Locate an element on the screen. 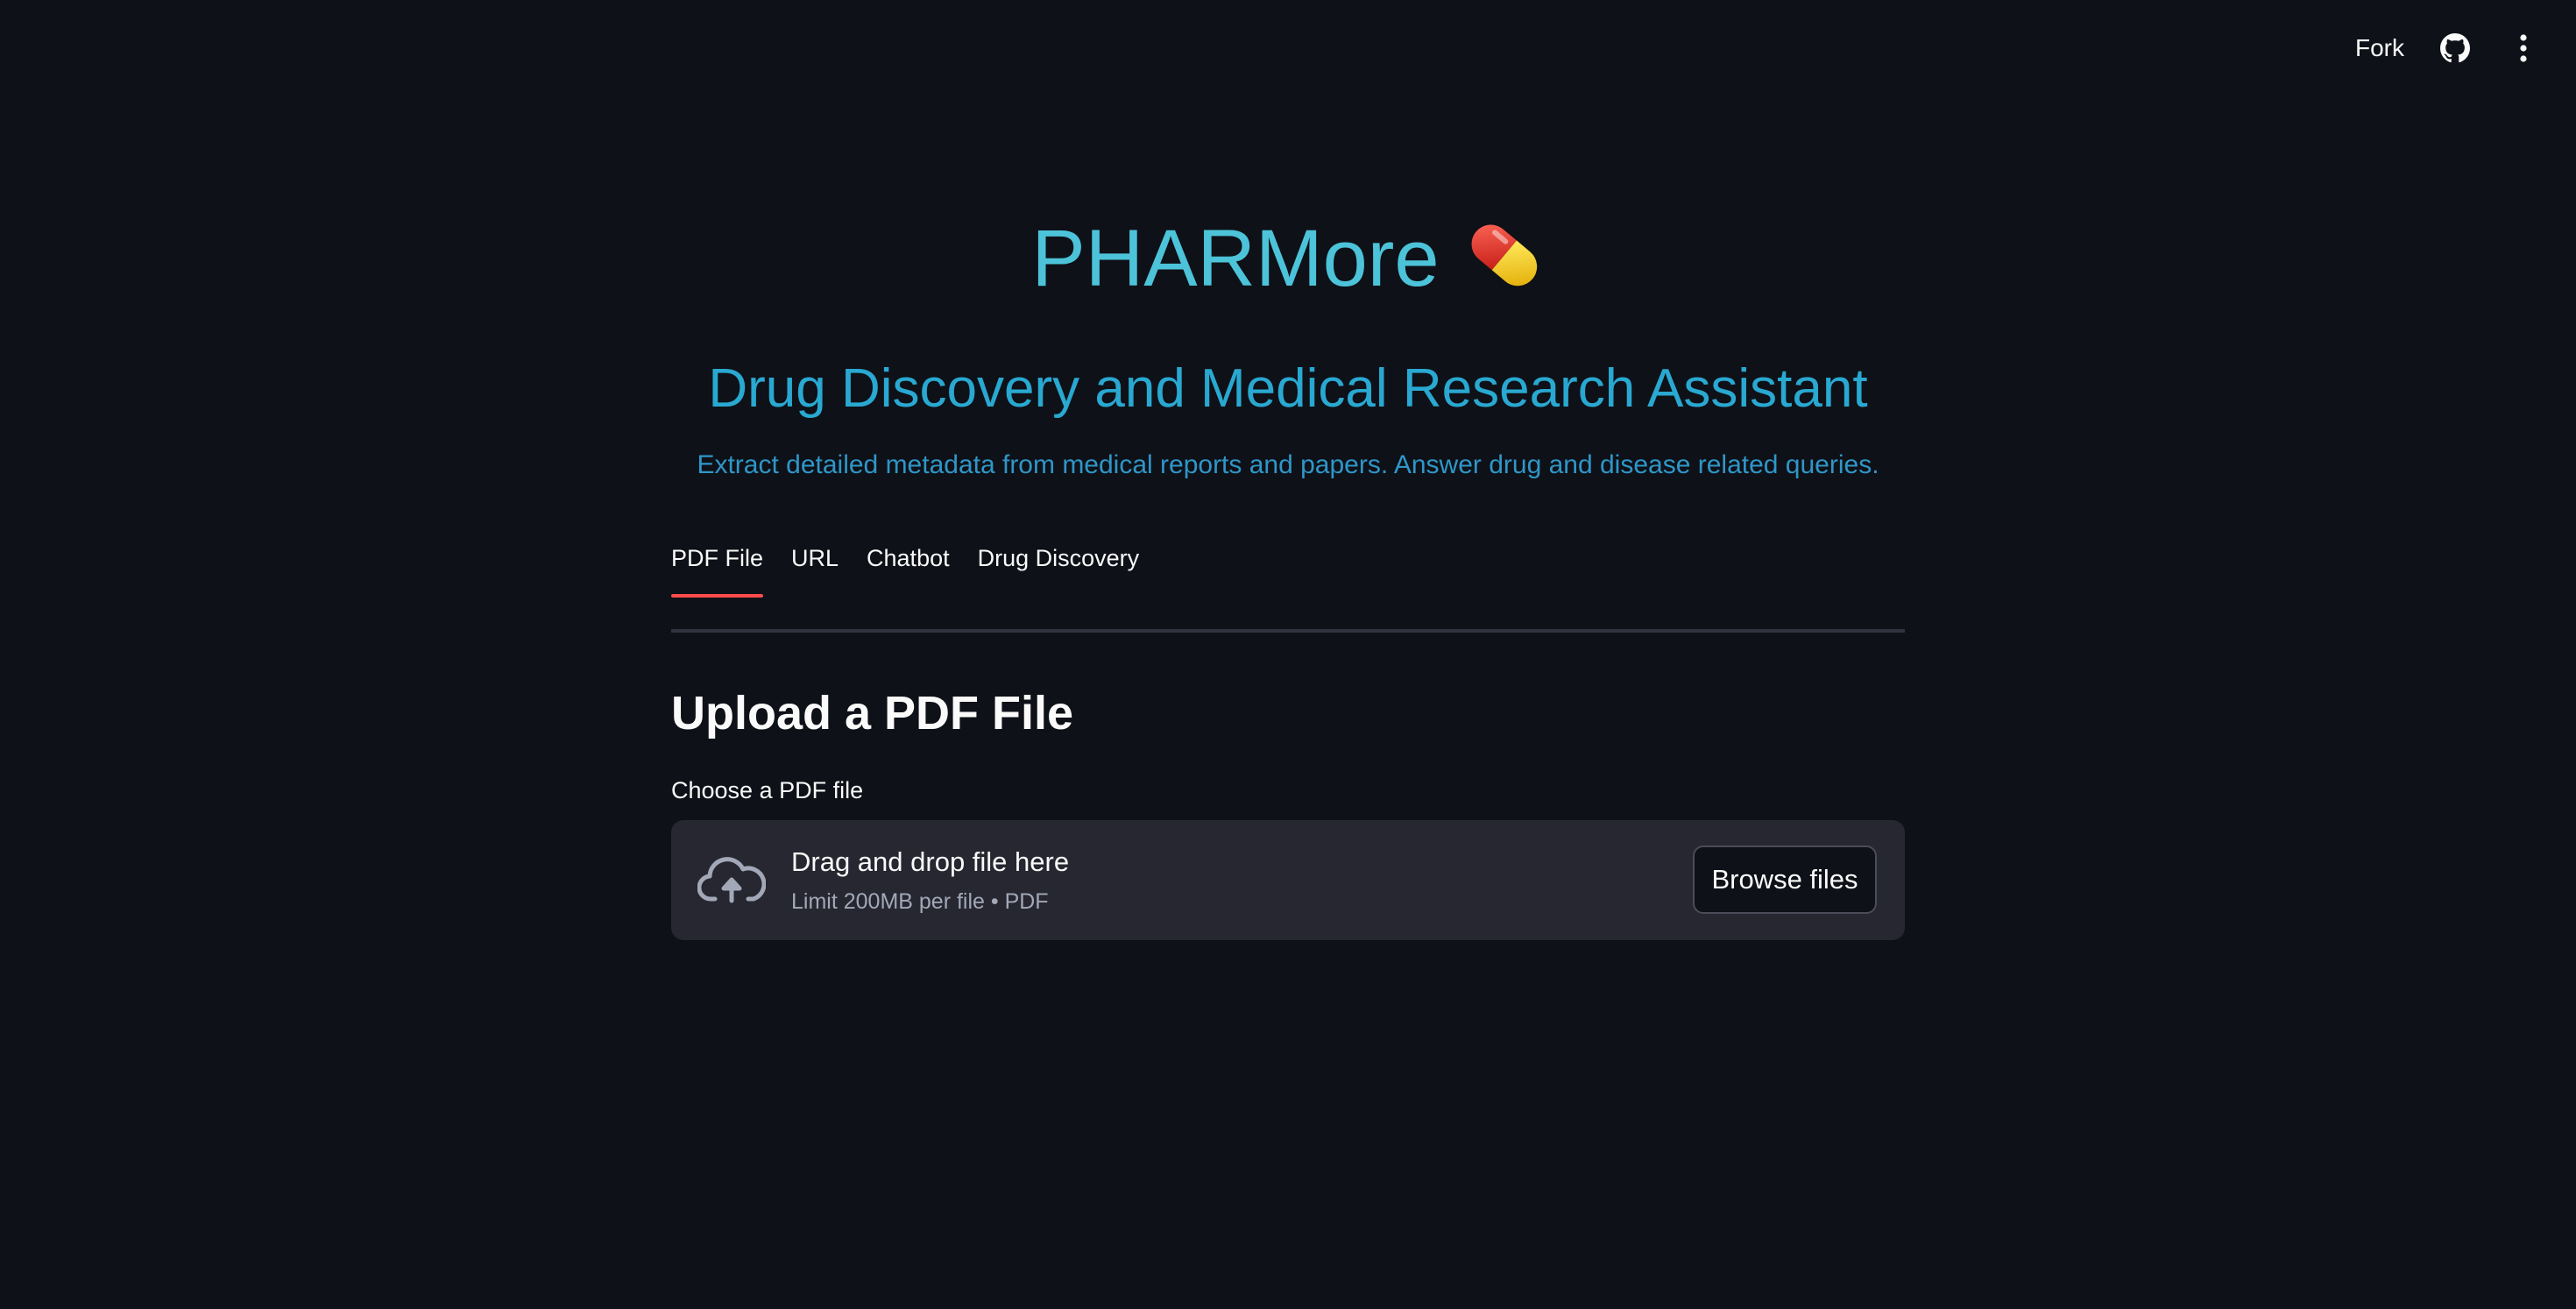 Image resolution: width=2576 pixels, height=1309 pixels. tab-drug-discovery: Drug Discovery is located at coordinates (1059, 567).